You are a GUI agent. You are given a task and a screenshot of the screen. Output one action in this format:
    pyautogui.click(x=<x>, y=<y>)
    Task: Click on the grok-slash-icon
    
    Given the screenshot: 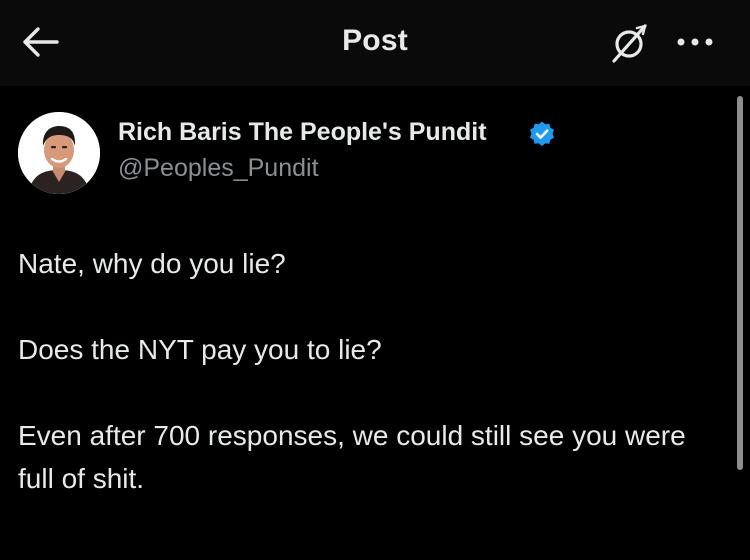 What is the action you would take?
    pyautogui.click(x=629, y=43)
    